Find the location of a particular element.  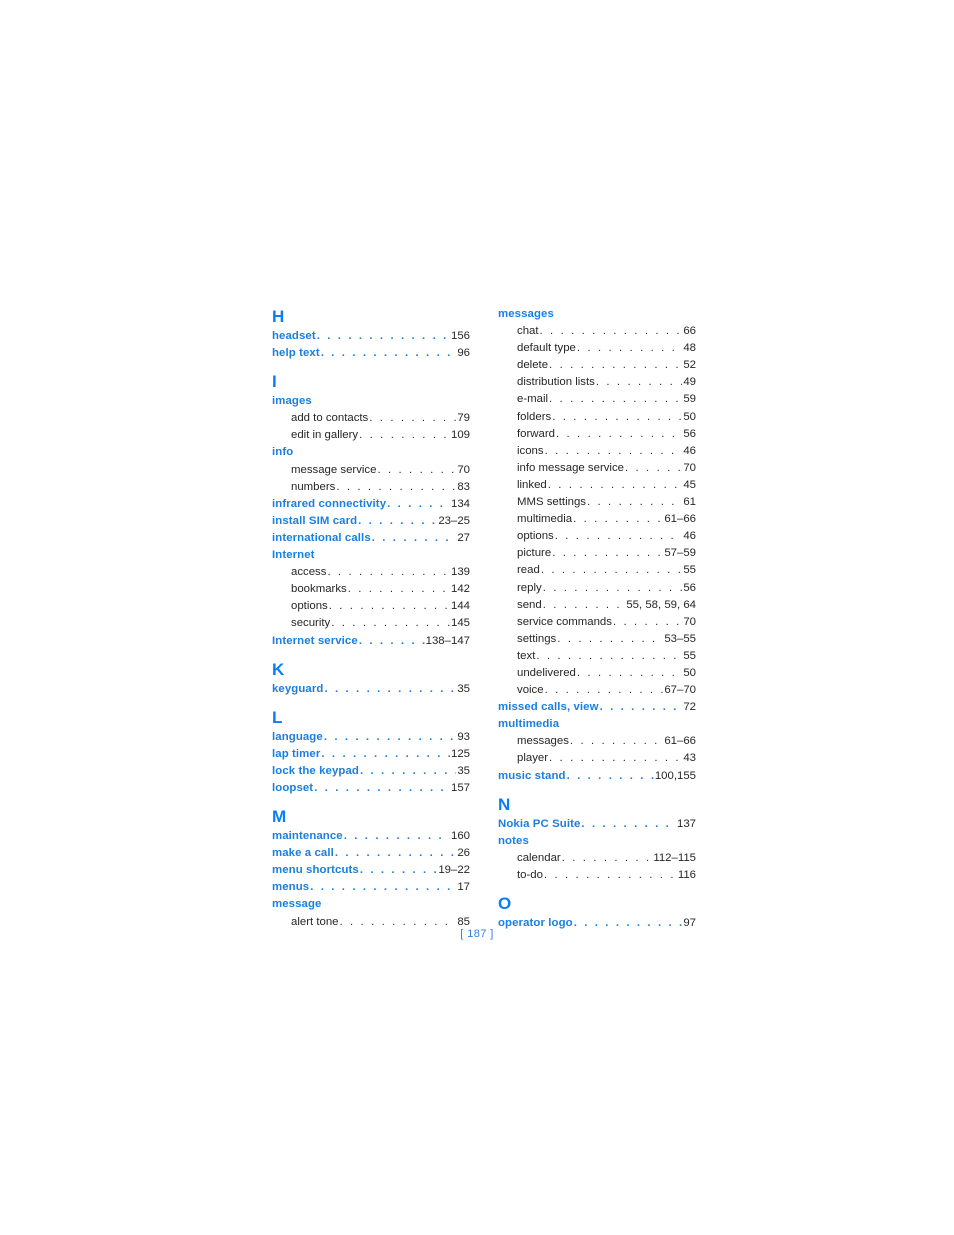

index-entry-label: info is located at coordinates (283, 452).